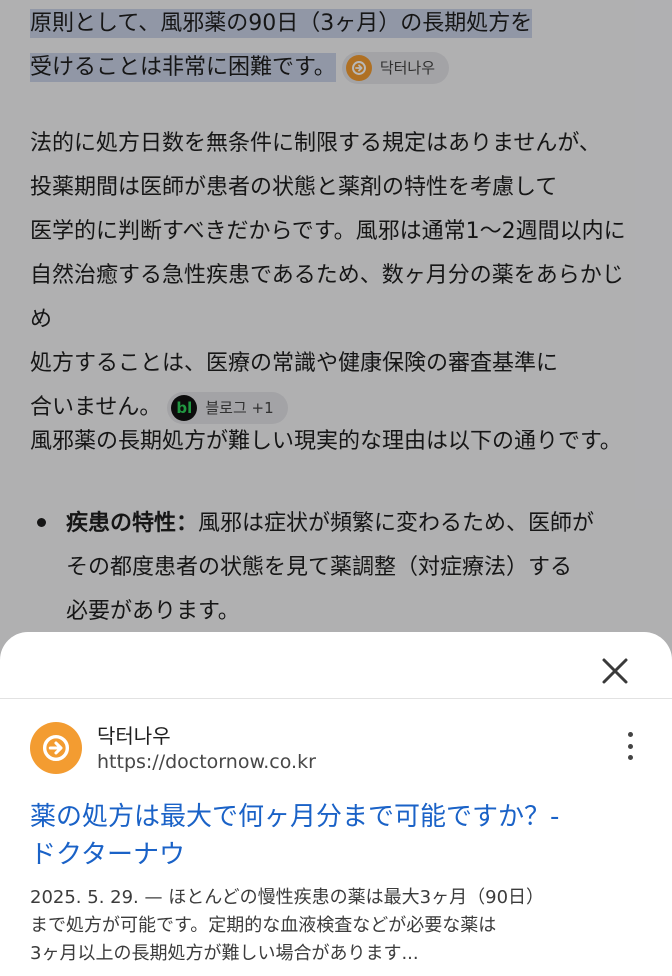 Image resolution: width=672 pixels, height=976 pixels. What do you see at coordinates (336, 836) in the screenshot?
I see `result-title-link: 薬の処方は最大で何ヶ月分まで可能ですか？- ドクターナウ` at bounding box center [336, 836].